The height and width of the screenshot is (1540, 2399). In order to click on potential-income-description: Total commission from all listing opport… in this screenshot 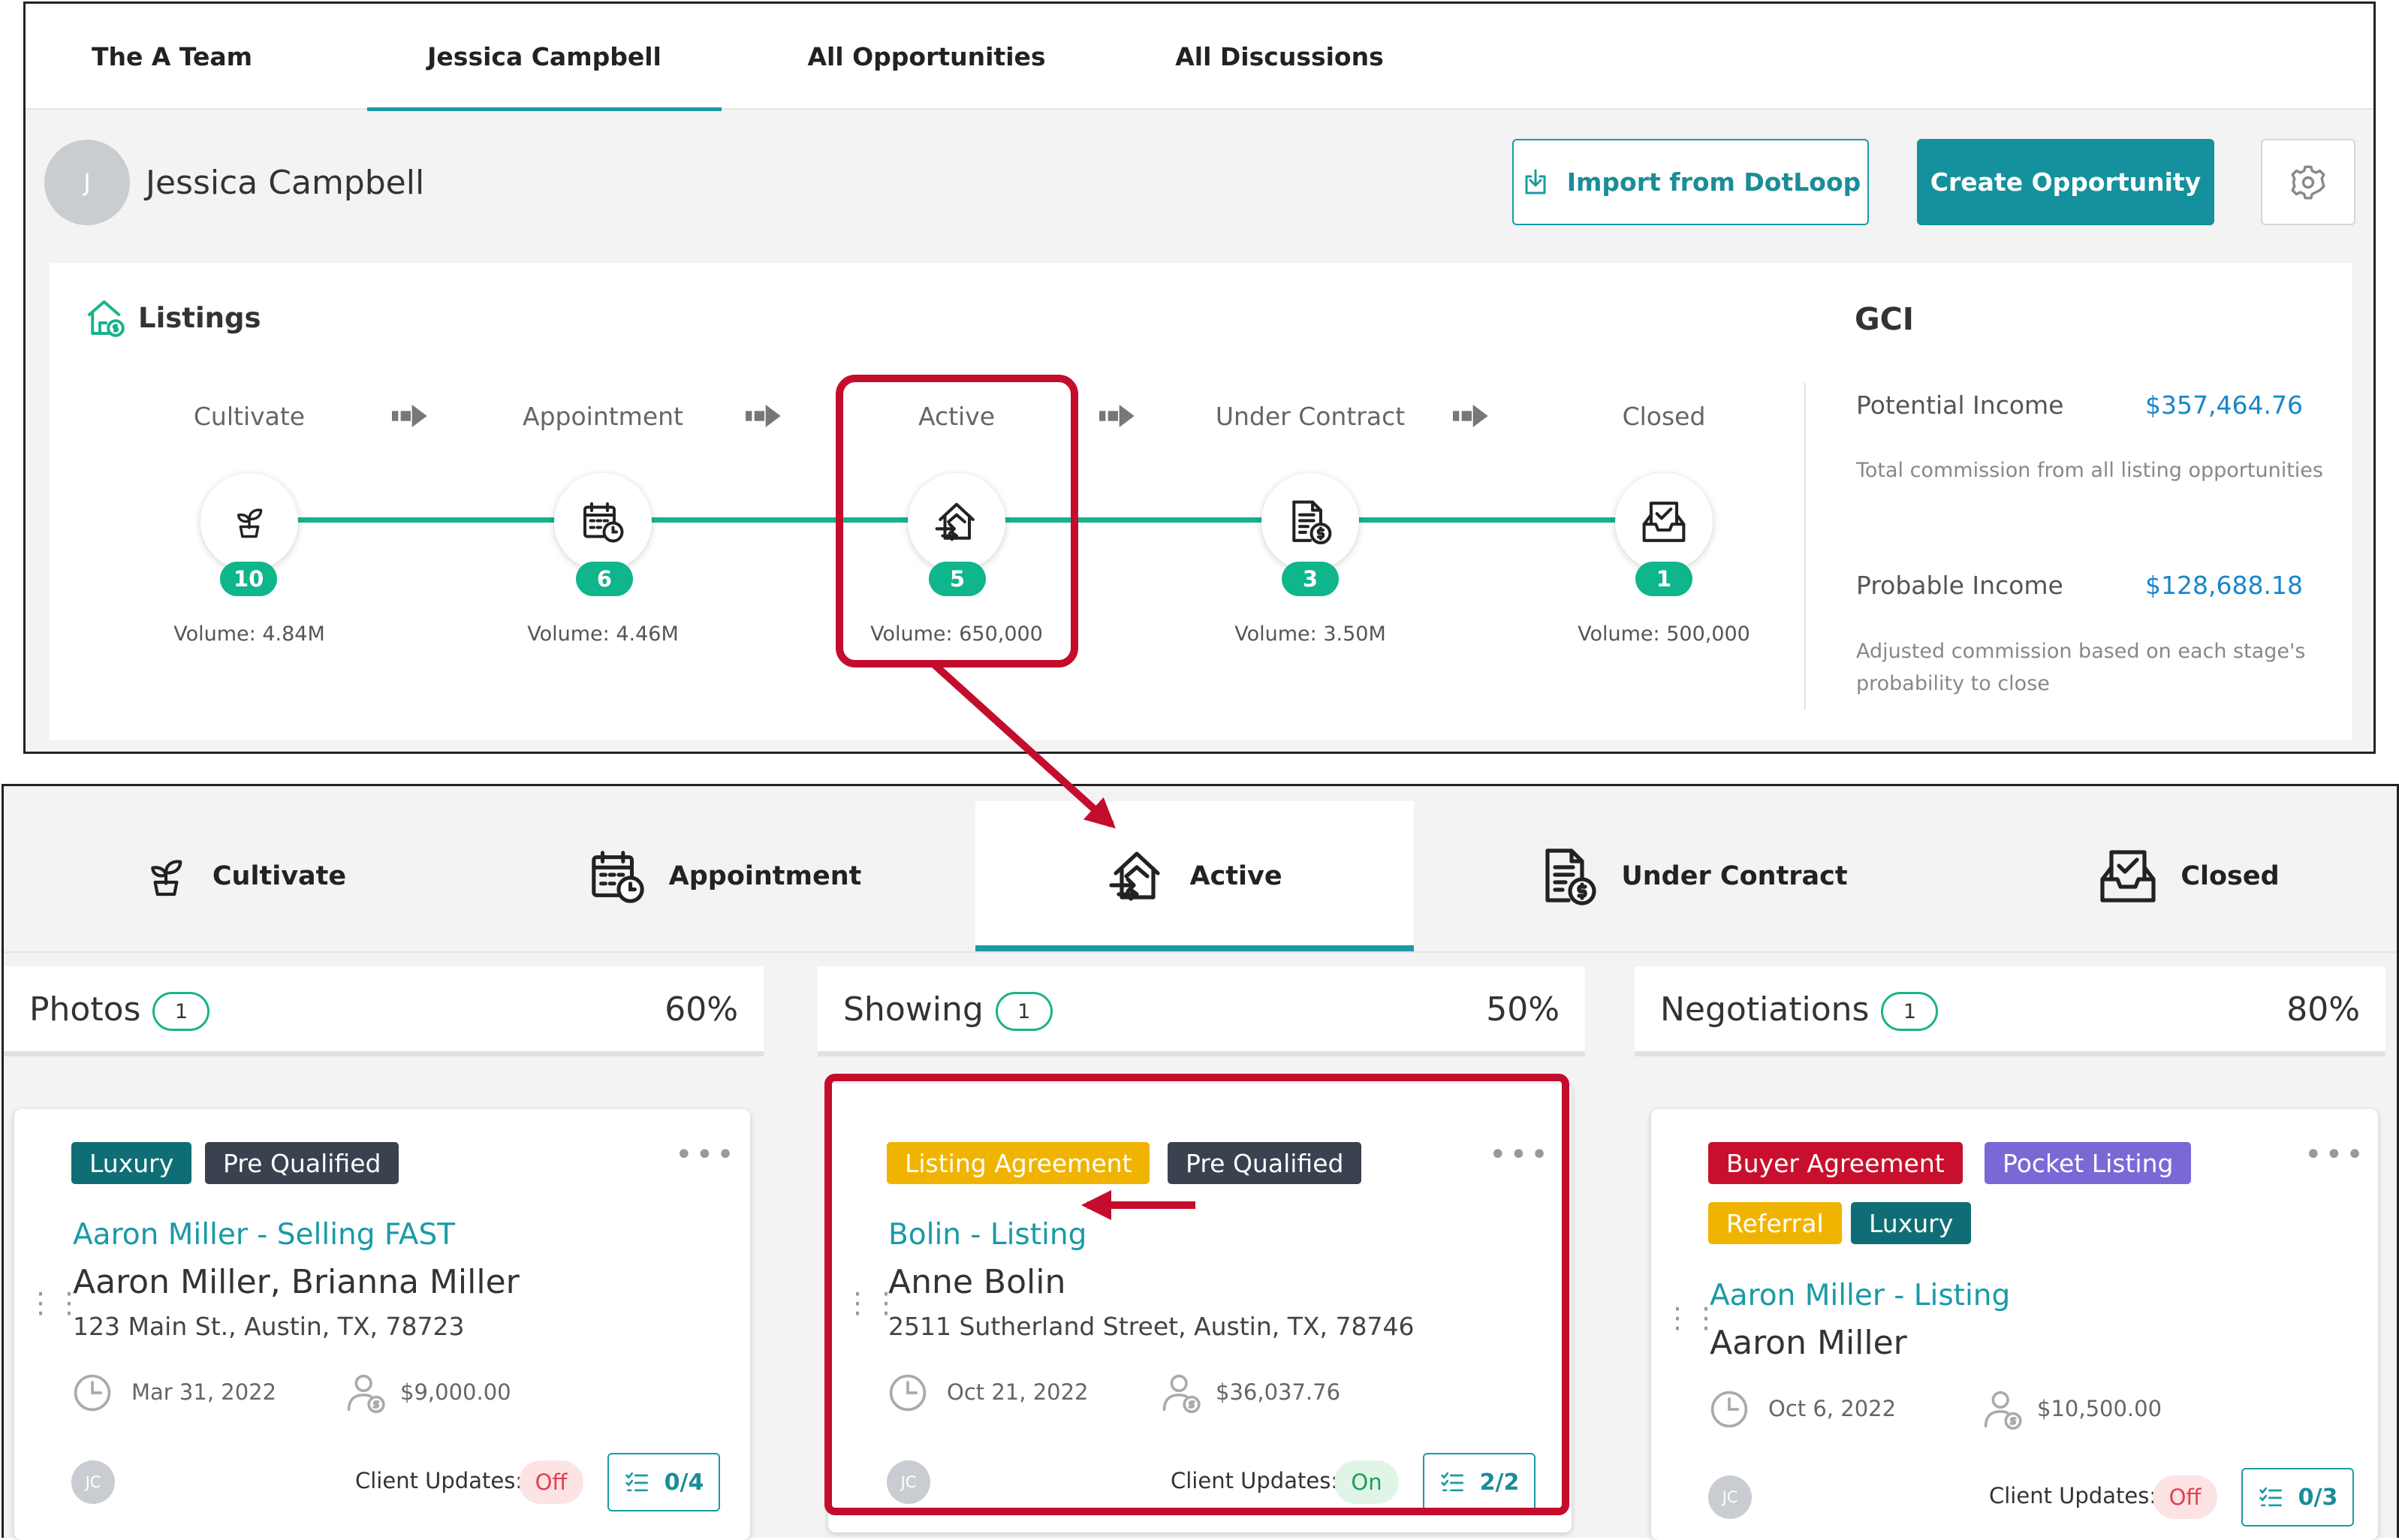, I will do `click(2090, 470)`.